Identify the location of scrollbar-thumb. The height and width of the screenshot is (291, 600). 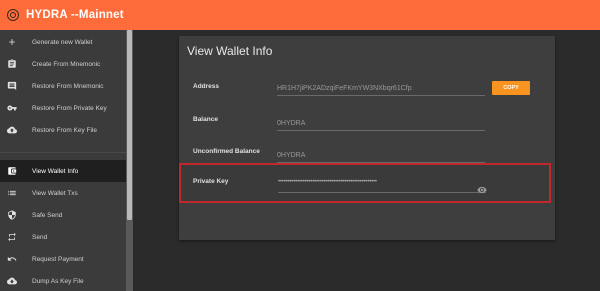
(129, 125).